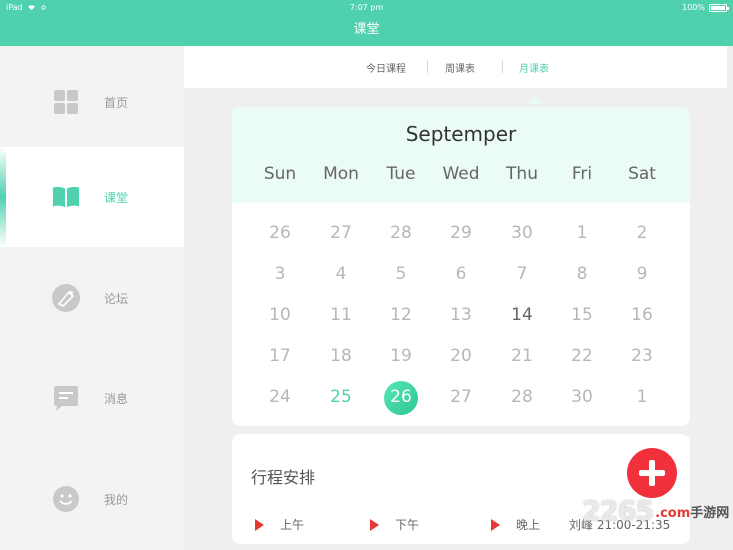 This screenshot has height=550, width=733. Describe the element at coordinates (693, 7) in the screenshot. I see `battery-percent: 100%` at that location.